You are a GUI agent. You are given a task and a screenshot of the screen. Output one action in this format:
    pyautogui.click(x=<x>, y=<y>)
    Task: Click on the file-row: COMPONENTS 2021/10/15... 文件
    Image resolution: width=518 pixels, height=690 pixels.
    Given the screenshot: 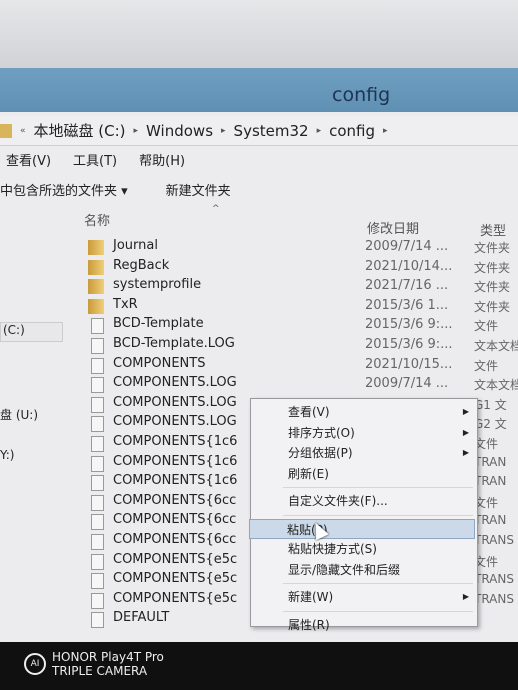 What is the action you would take?
    pyautogui.click(x=303, y=365)
    